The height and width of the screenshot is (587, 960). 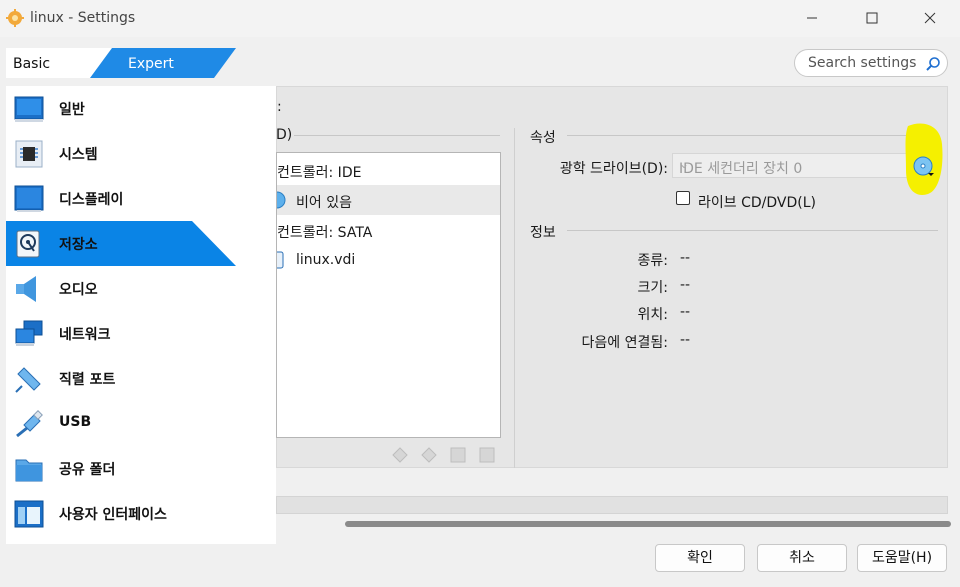 I want to click on ok-button: 확인, so click(x=700, y=558).